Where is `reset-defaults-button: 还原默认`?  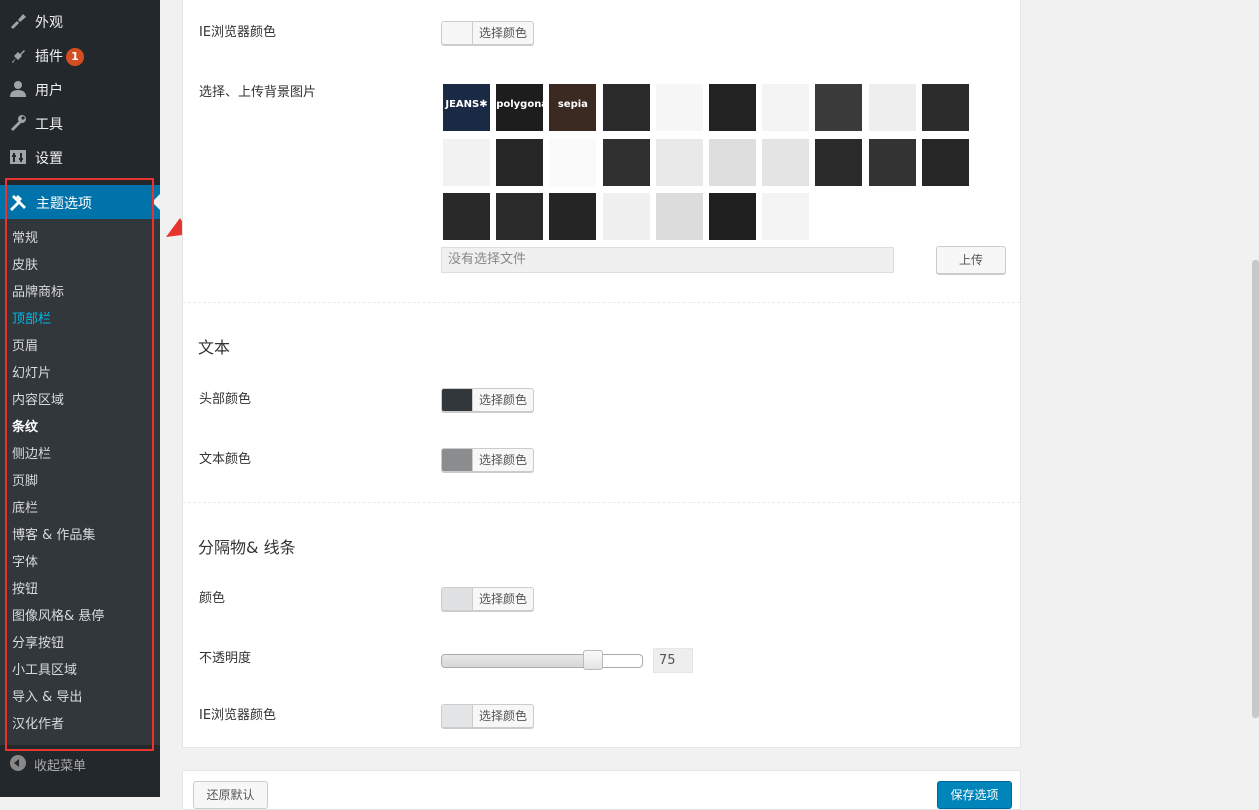
reset-defaults-button: 还原默认 is located at coordinates (230, 795).